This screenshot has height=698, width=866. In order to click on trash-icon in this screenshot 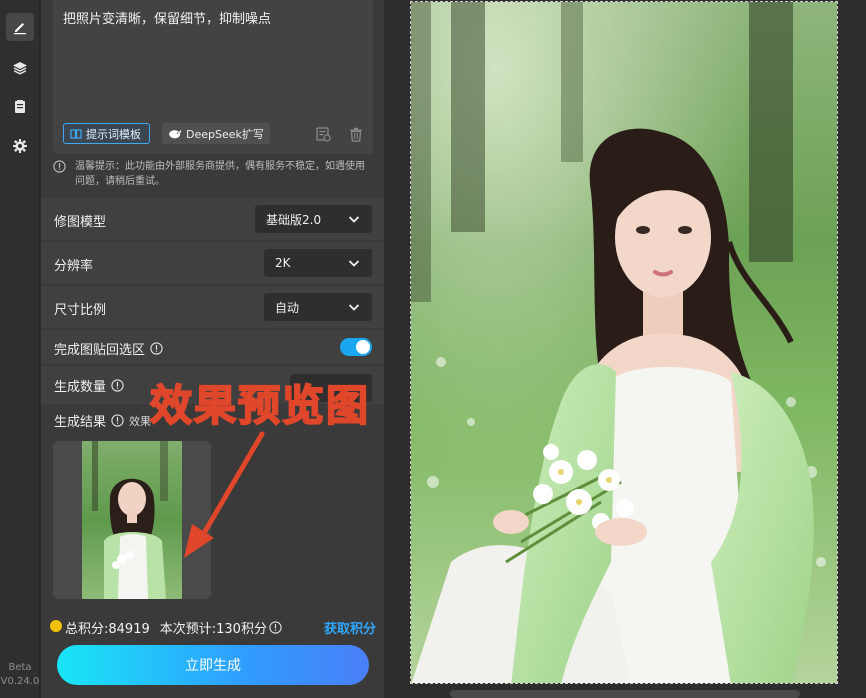, I will do `click(356, 134)`.